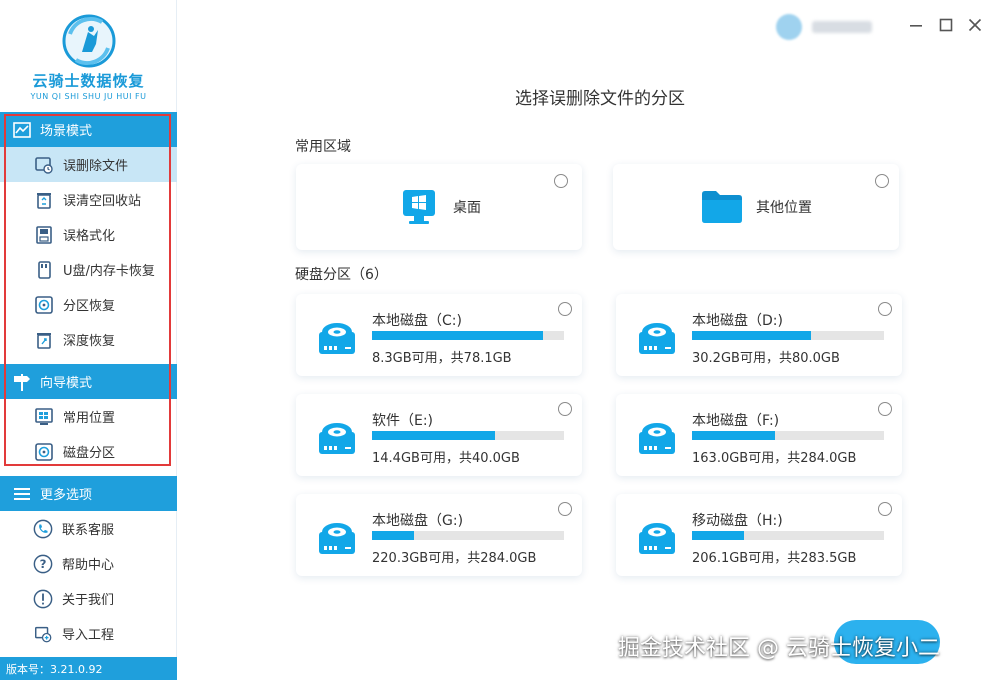  I want to click on sidebar-item-disk-partition: 磁盘分区, so click(88, 451).